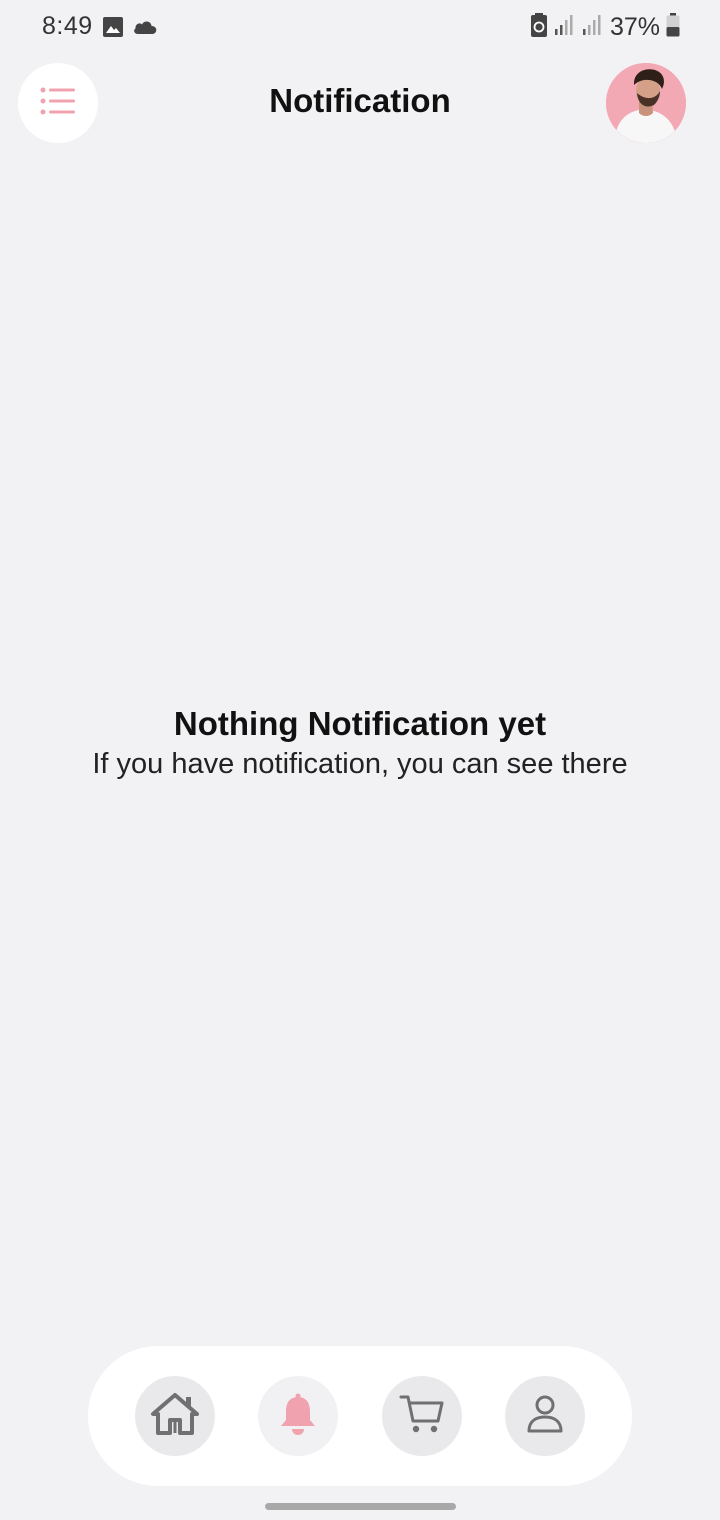 Image resolution: width=720 pixels, height=1520 pixels. What do you see at coordinates (67, 26) in the screenshot?
I see `status-time: 8:49` at bounding box center [67, 26].